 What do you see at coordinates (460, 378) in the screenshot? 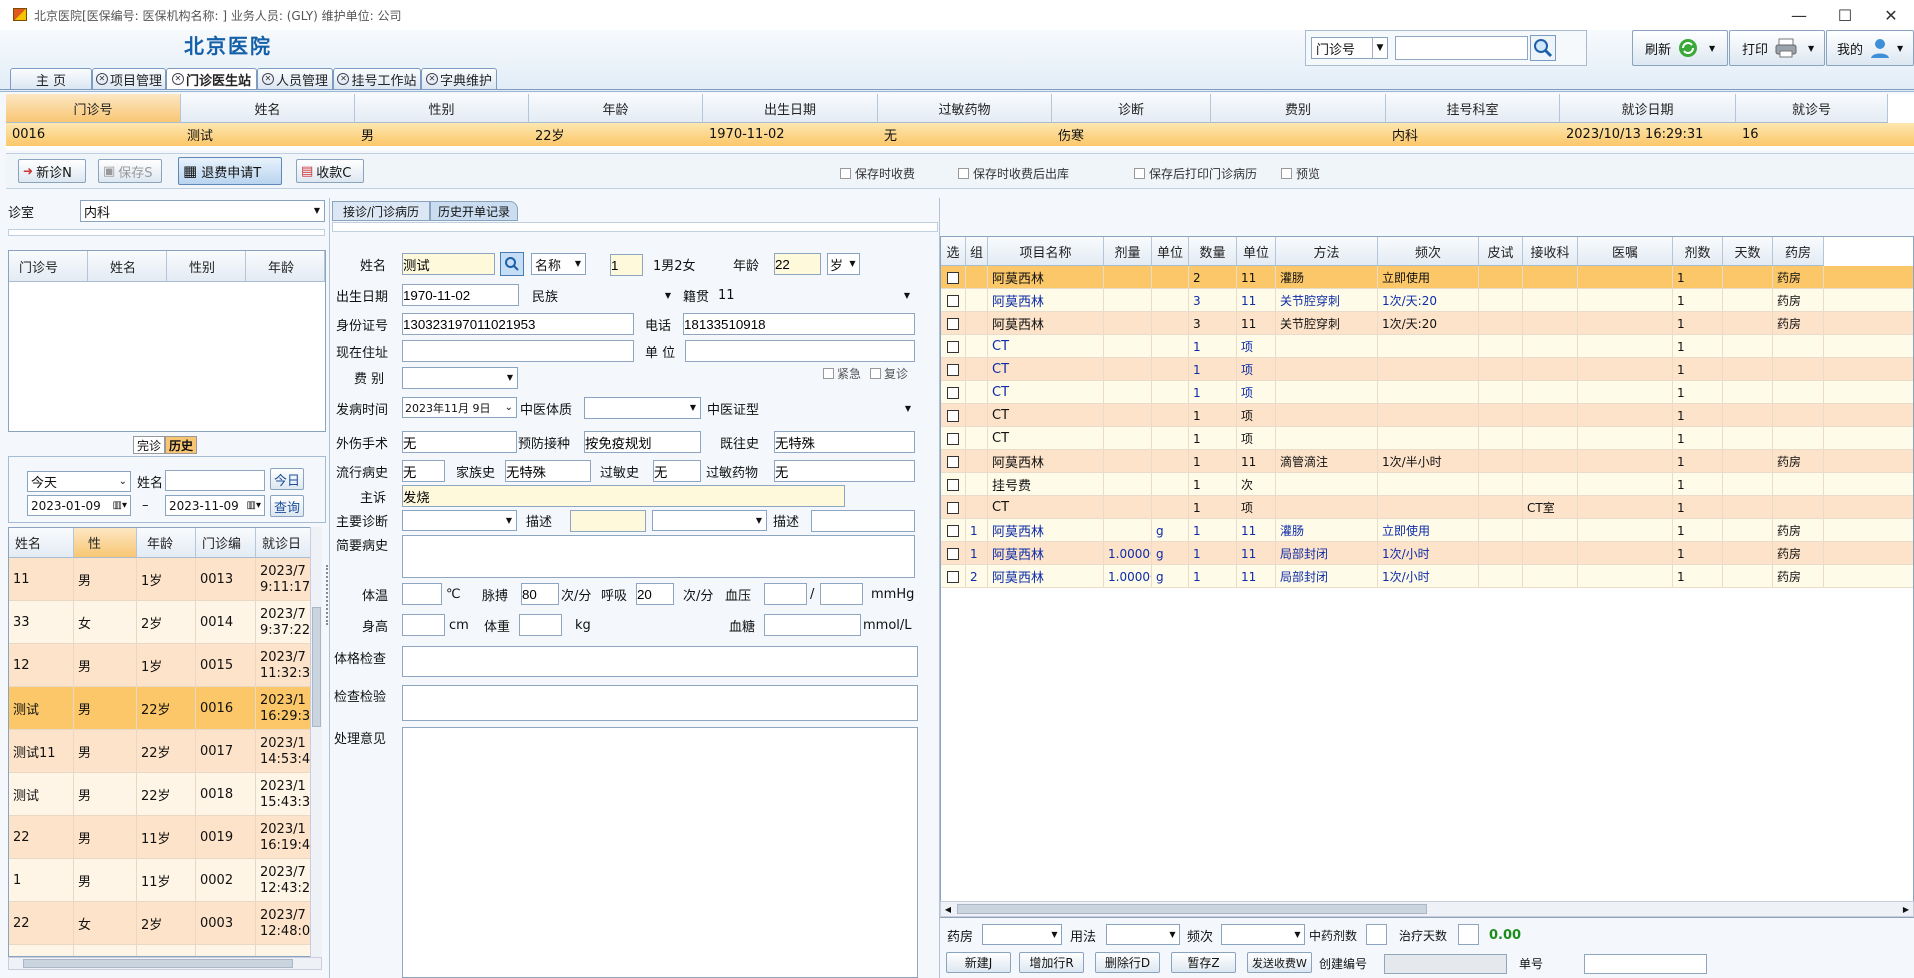
I see `fee-type-select: ▼` at bounding box center [460, 378].